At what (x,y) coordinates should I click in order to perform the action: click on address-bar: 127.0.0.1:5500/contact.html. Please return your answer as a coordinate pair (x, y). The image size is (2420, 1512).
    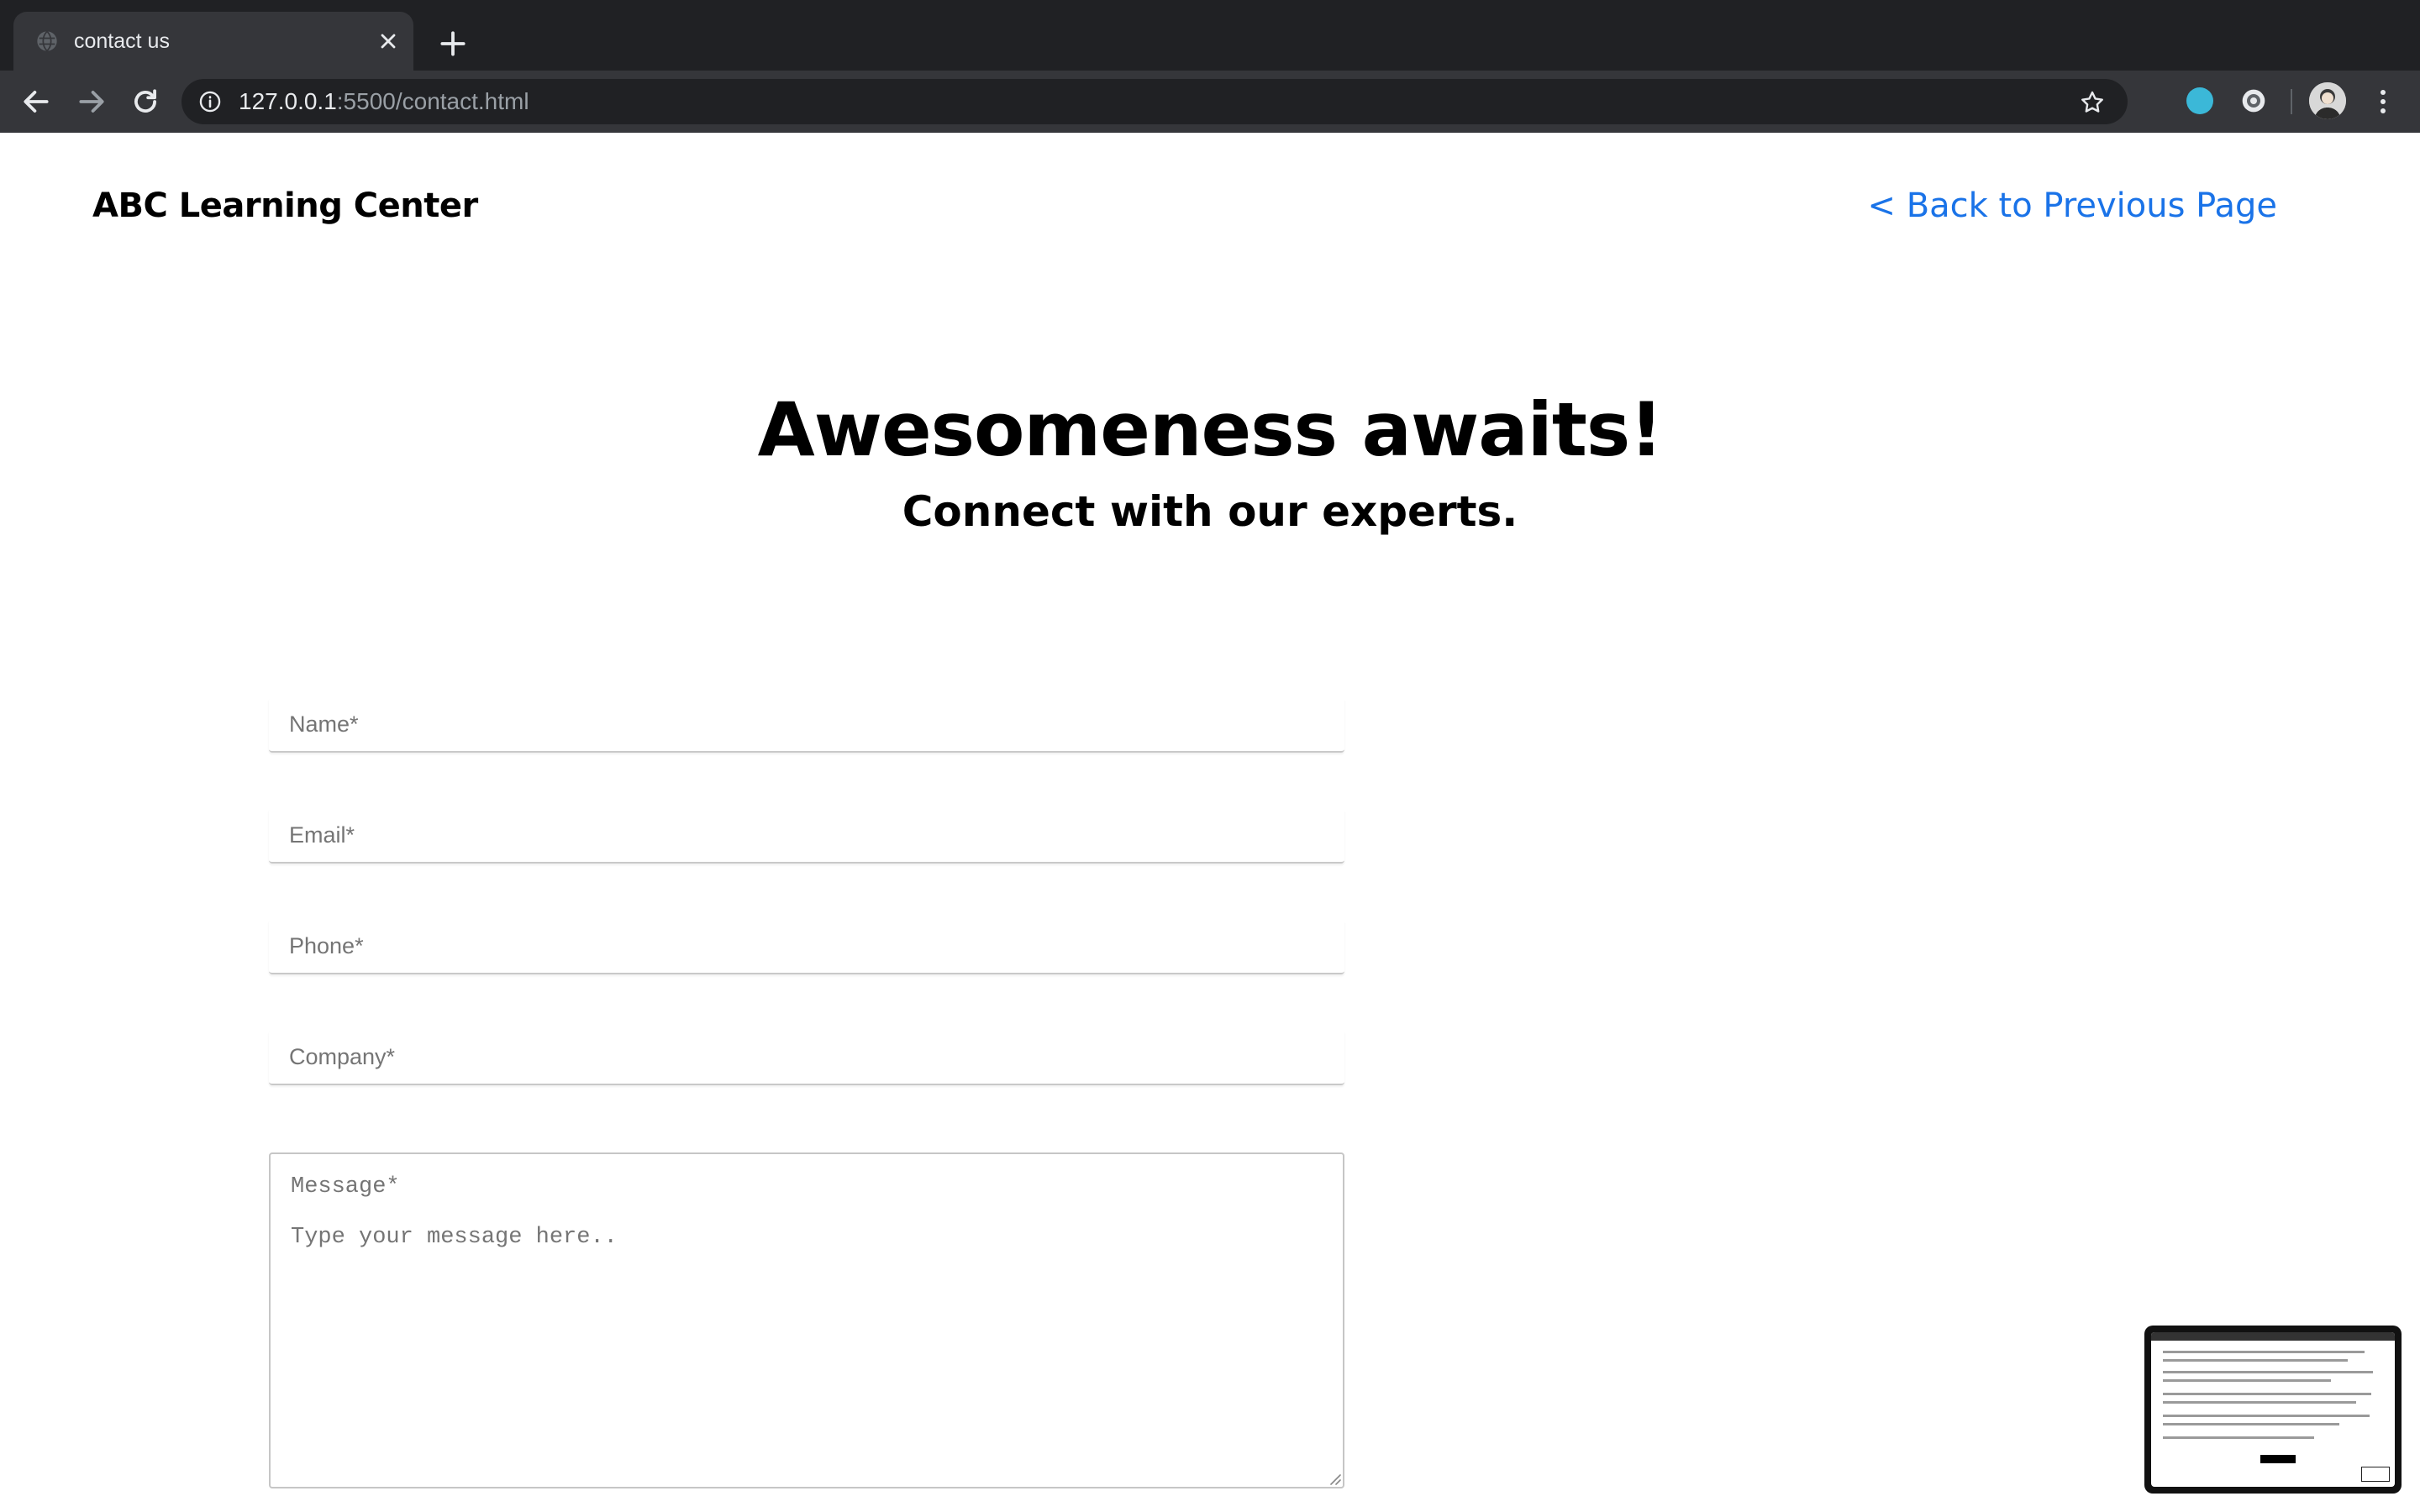
    Looking at the image, I should click on (1155, 101).